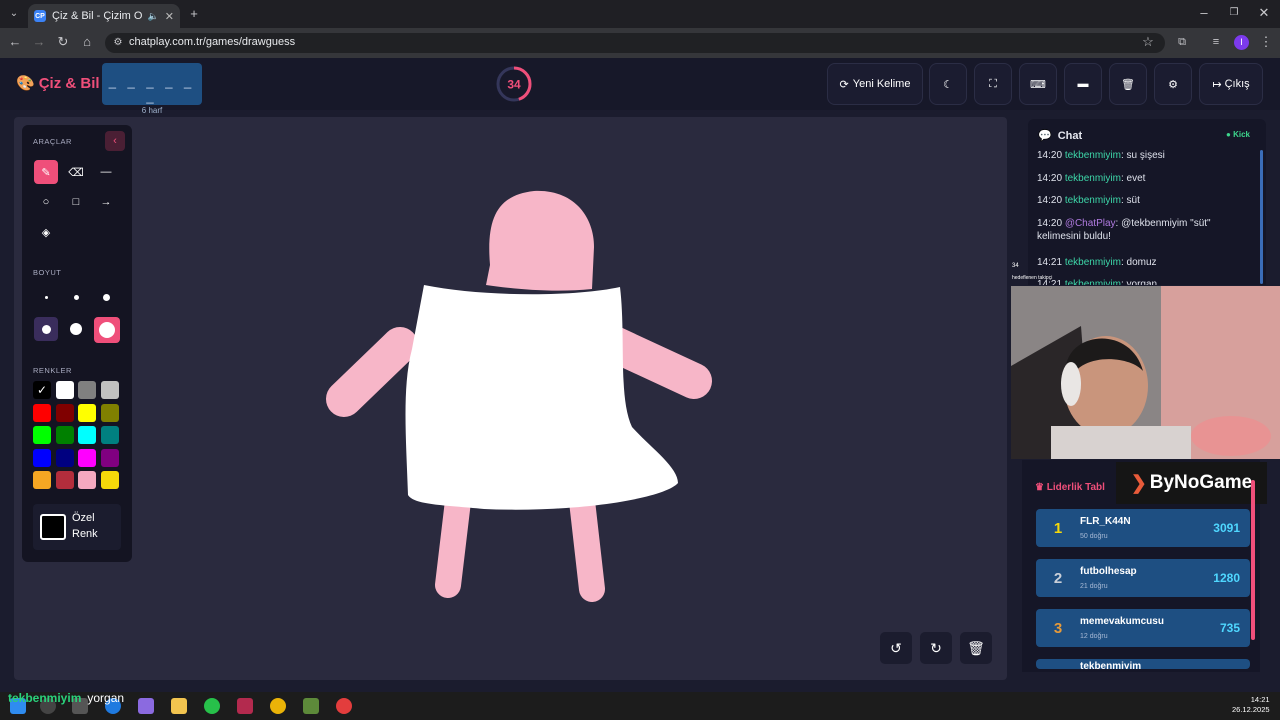 Image resolution: width=1280 pixels, height=720 pixels. Describe the element at coordinates (1204, 13) in the screenshot. I see `minimize-icon: –` at that location.